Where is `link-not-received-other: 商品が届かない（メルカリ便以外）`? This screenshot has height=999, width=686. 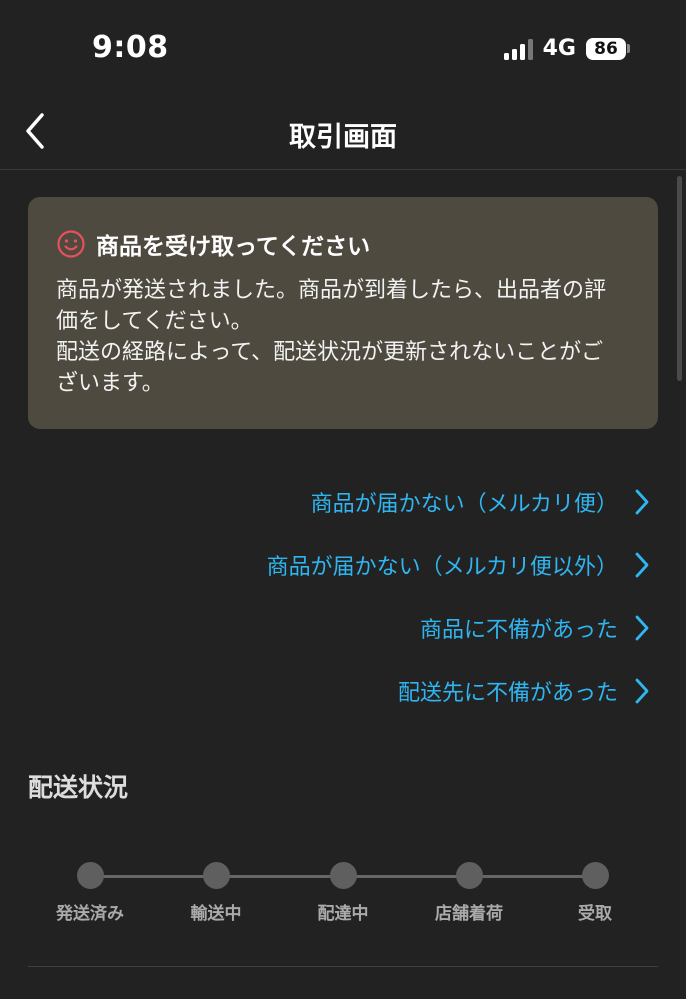 link-not-received-other: 商品が届かない（メルカリ便以外） is located at coordinates (458, 564).